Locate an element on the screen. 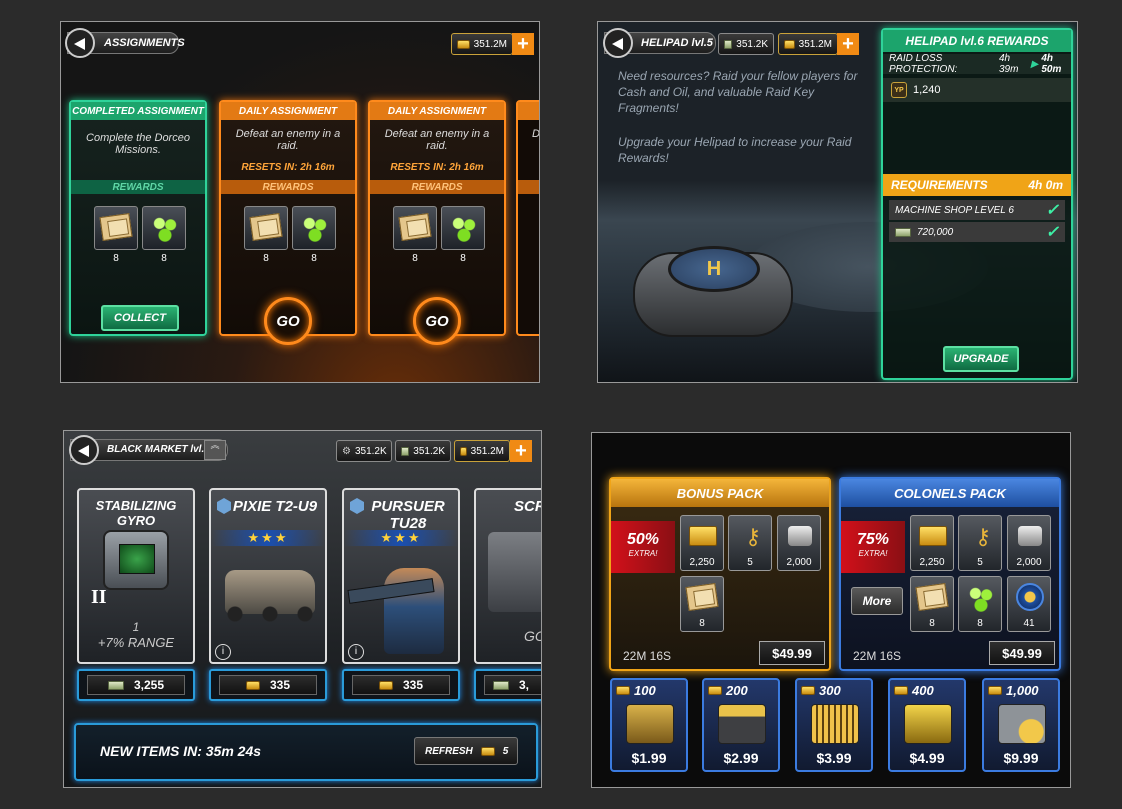  gold-crate-open-icon is located at coordinates (742, 724).